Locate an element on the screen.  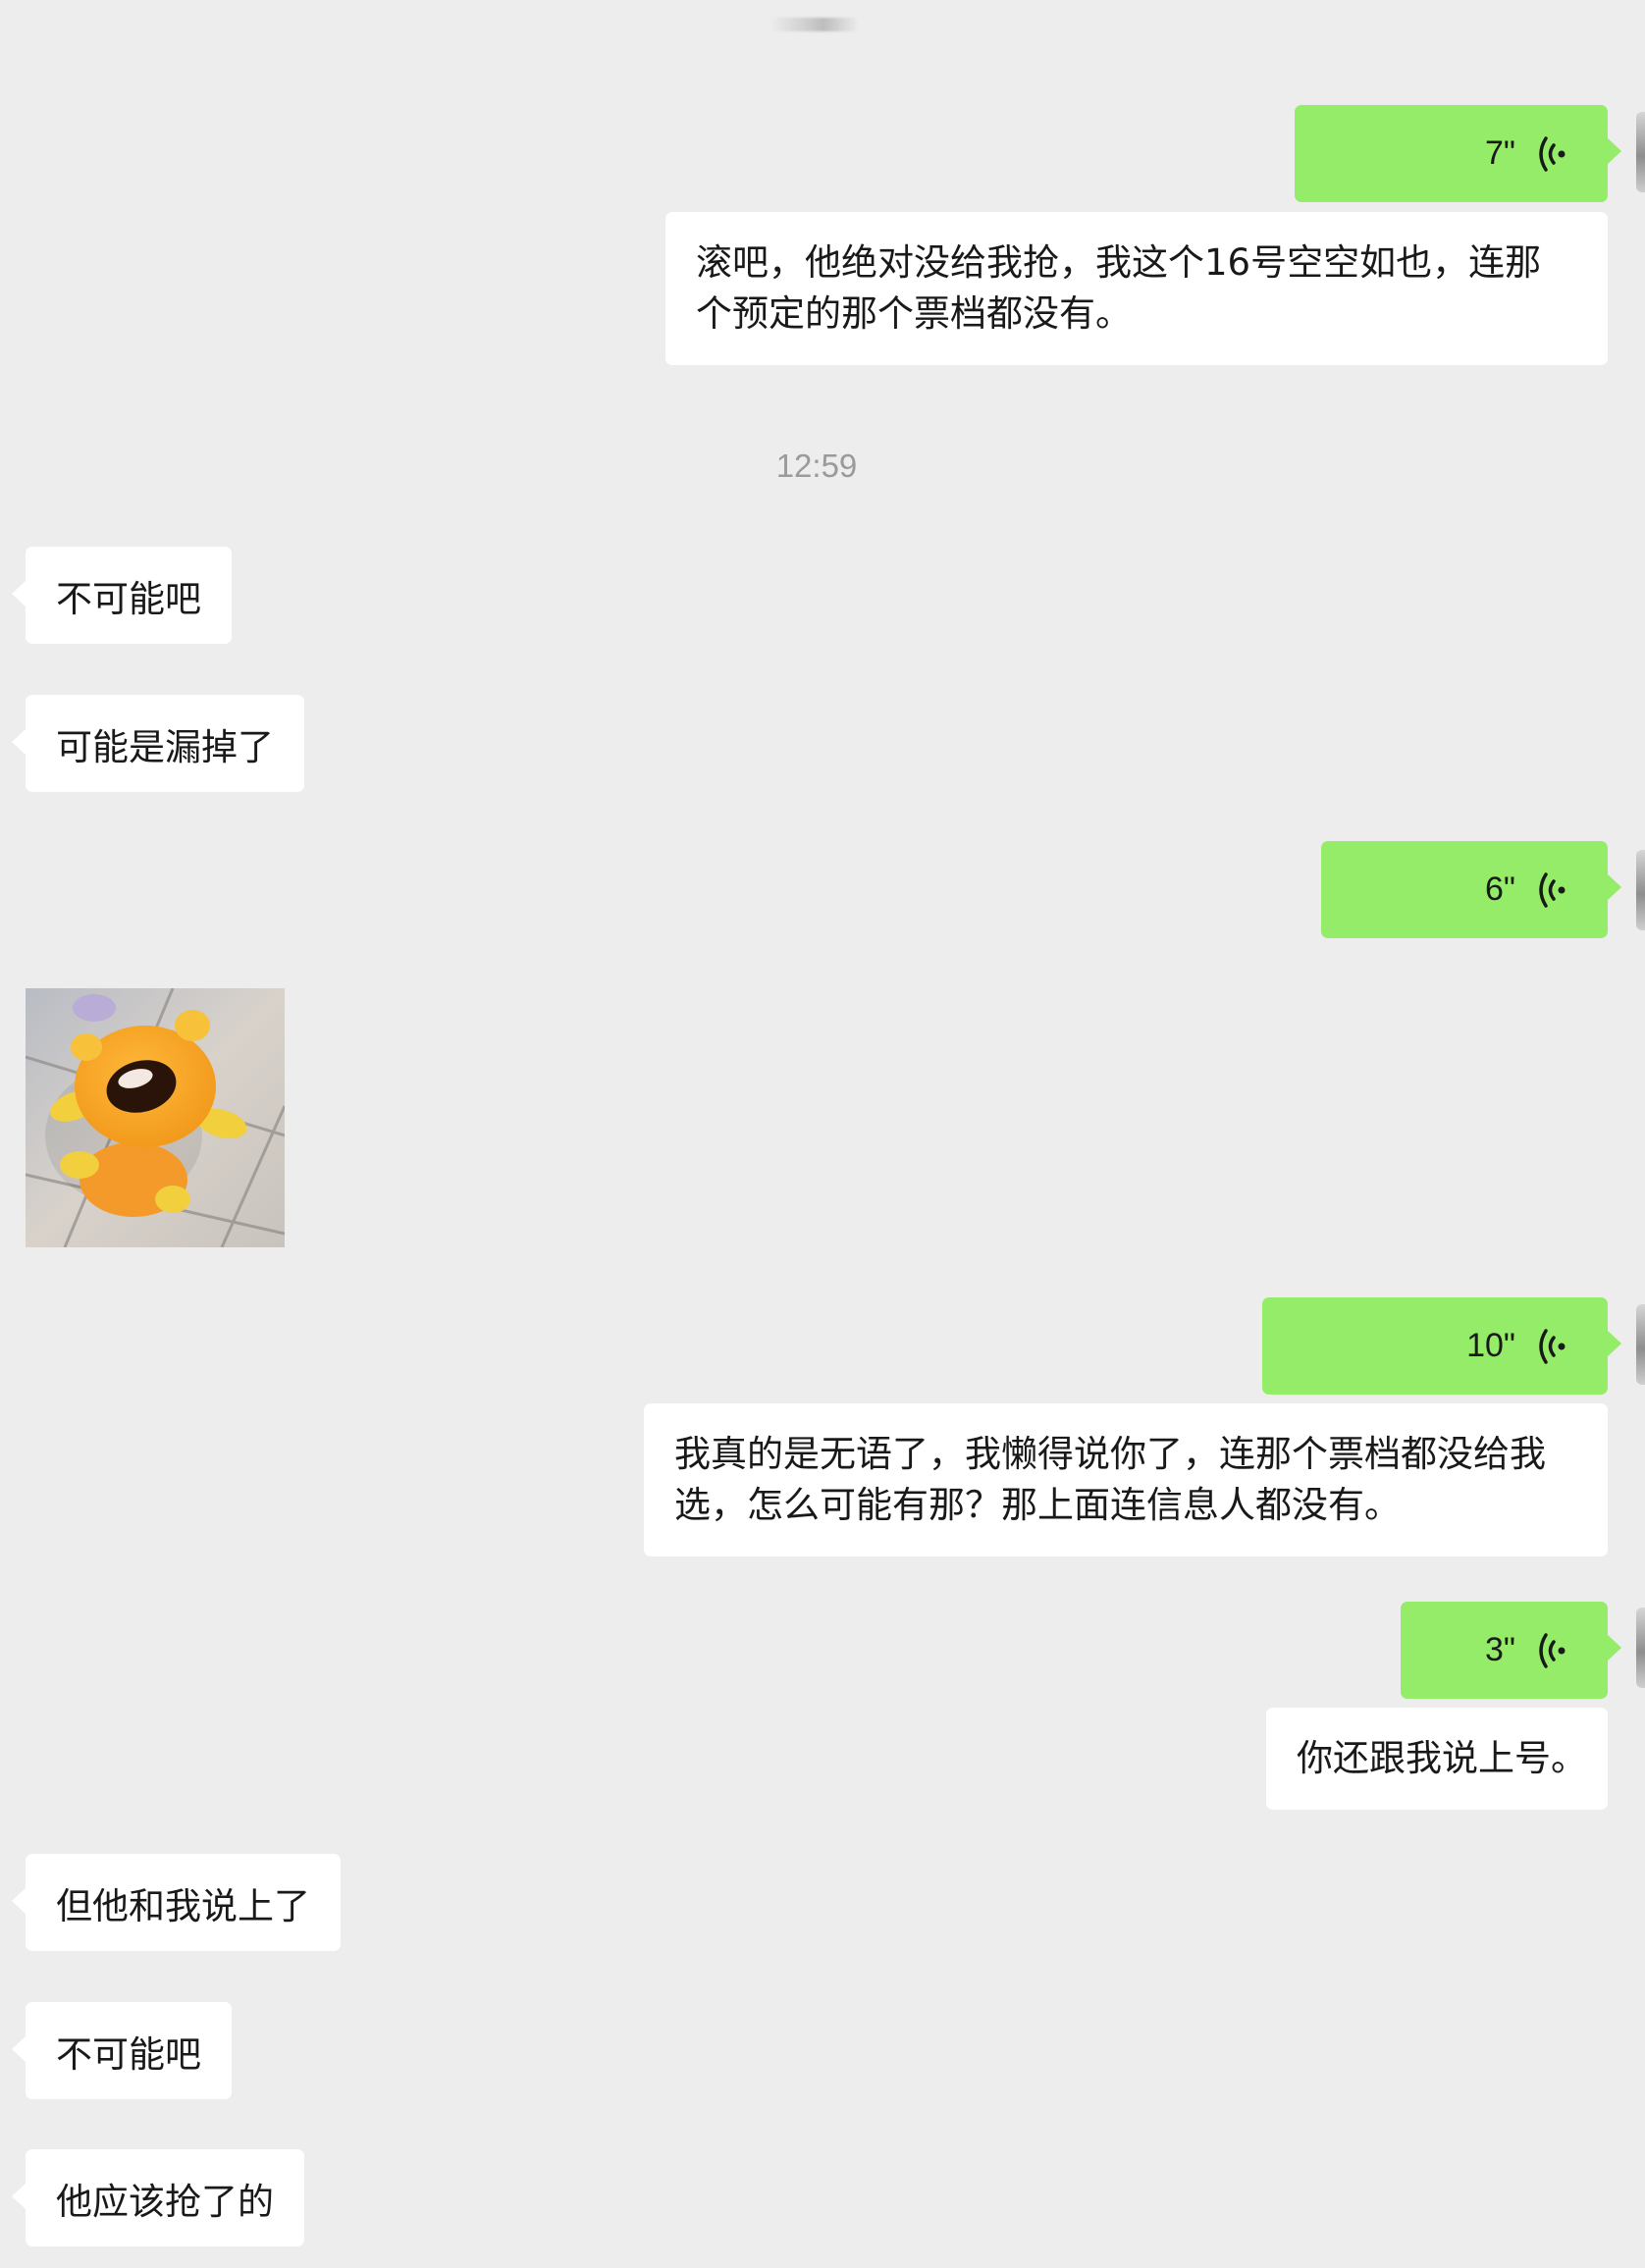
voice-duration: 6" is located at coordinates (1500, 889).